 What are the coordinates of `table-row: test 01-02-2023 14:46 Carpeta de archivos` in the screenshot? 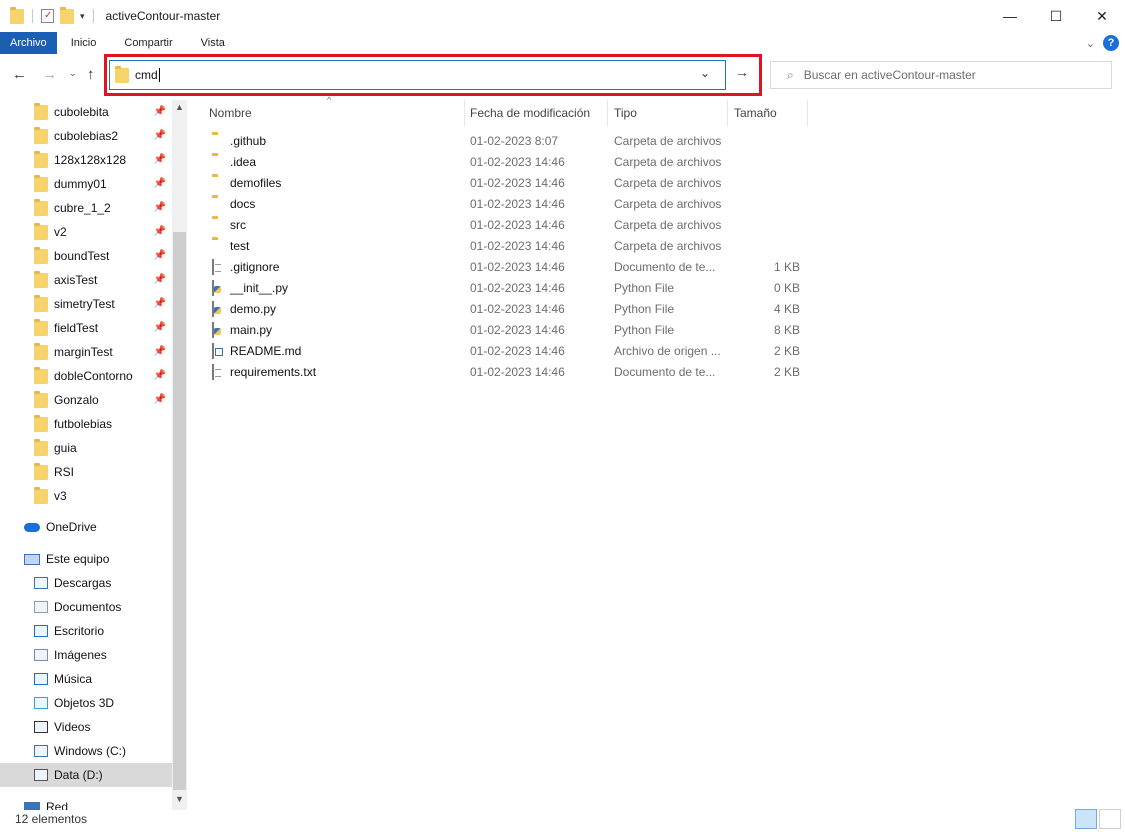 It's located at (512, 246).